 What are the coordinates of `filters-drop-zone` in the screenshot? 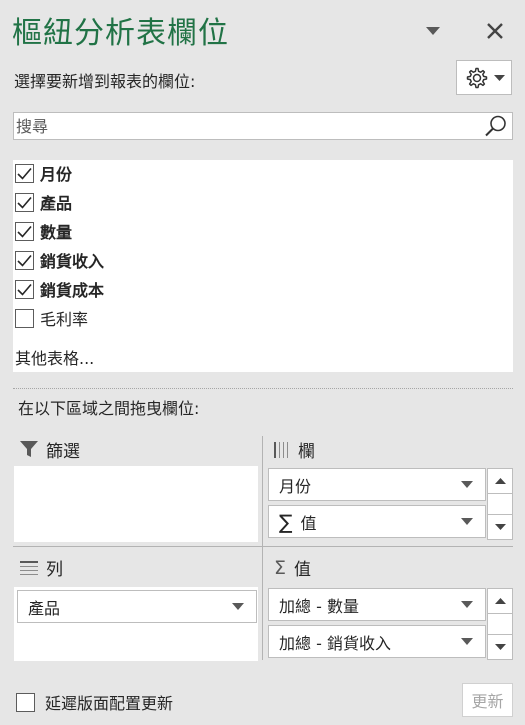 It's located at (136, 504).